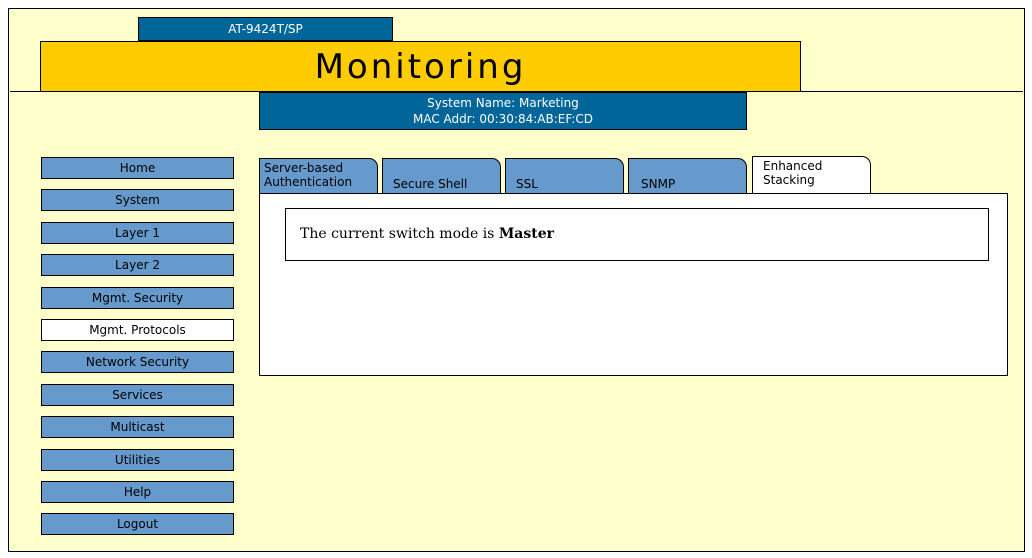 The height and width of the screenshot is (558, 1032). What do you see at coordinates (793, 166) in the screenshot?
I see `tab-label-line1: Enhanced` at bounding box center [793, 166].